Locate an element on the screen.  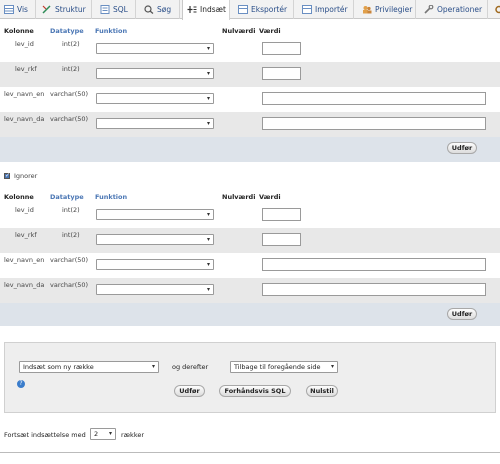
tab-label: Søg is located at coordinates (164, 9).